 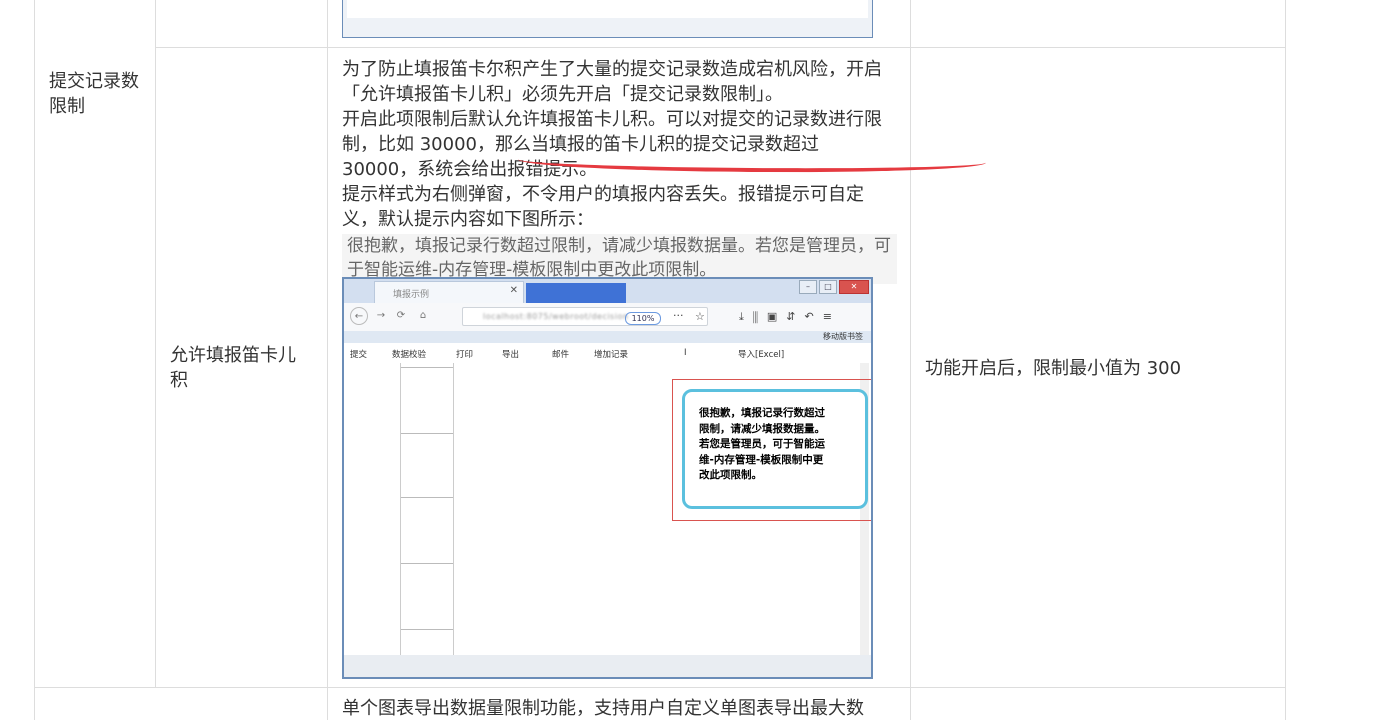 What do you see at coordinates (513, 290) in the screenshot?
I see `close-icon: ✕` at bounding box center [513, 290].